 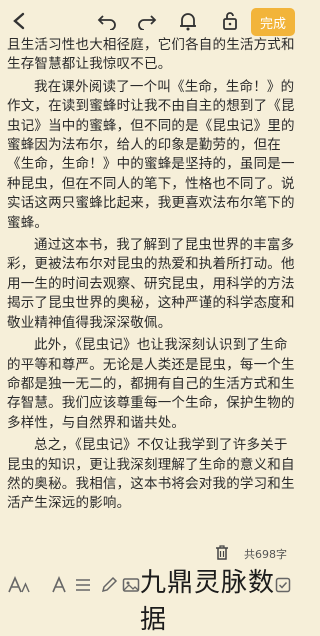 What do you see at coordinates (19, 585) in the screenshot?
I see `text-format-icon` at bounding box center [19, 585].